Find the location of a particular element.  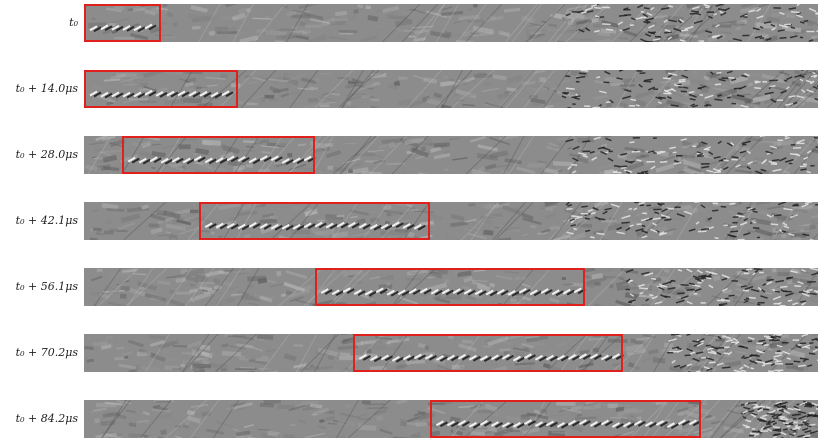

row-label: t₀ is located at coordinates (73, 22).